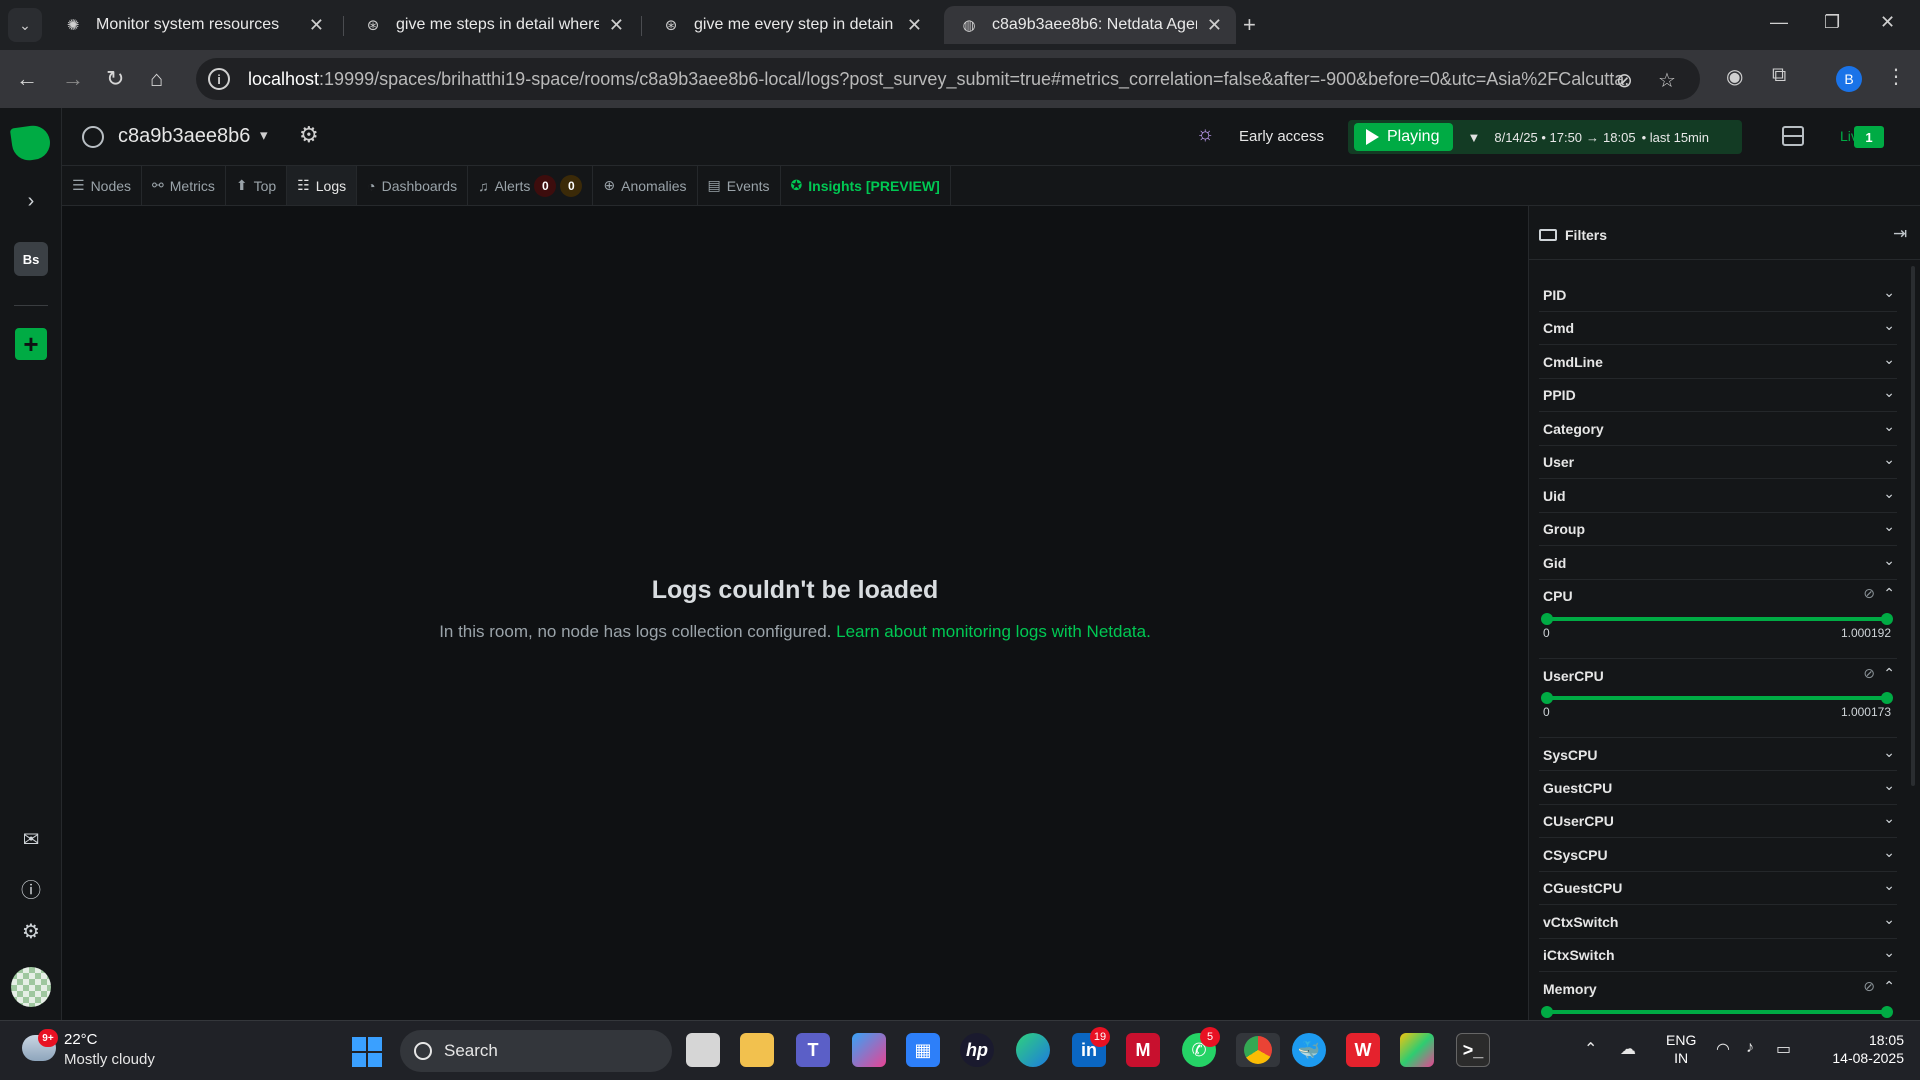 The width and height of the screenshot is (1920, 1080). Describe the element at coordinates (645, 185) in the screenshot. I see `tab-anomalies: ⊕ Anomalies` at that location.